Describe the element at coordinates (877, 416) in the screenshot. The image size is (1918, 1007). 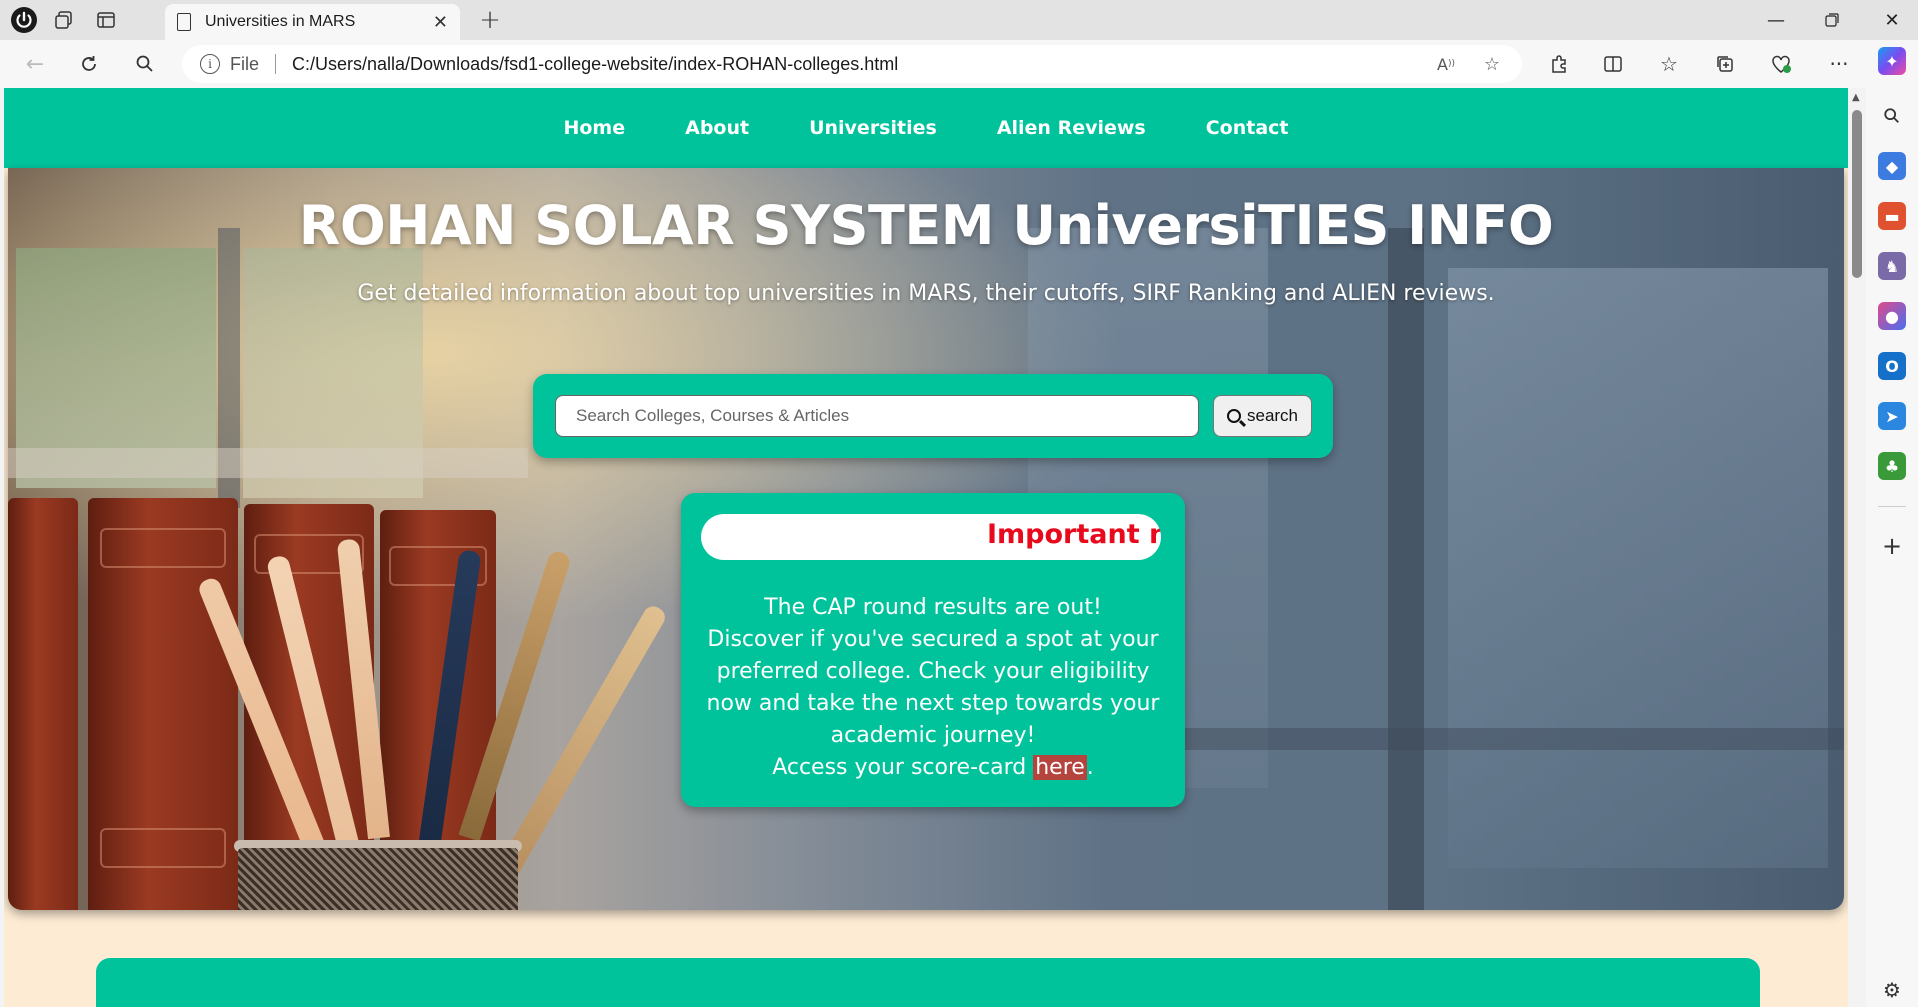
I see `search-input` at that location.